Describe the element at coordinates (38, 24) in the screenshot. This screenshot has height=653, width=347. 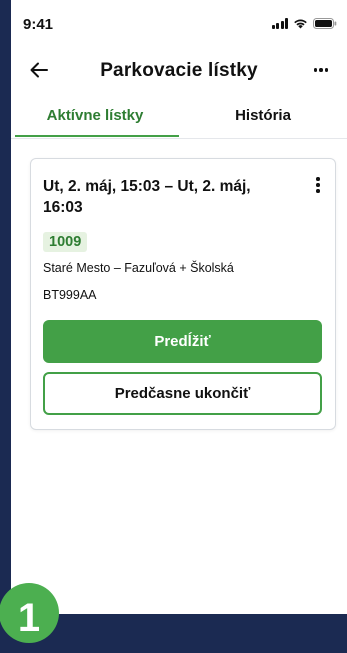
I see `status-time: 9:41` at that location.